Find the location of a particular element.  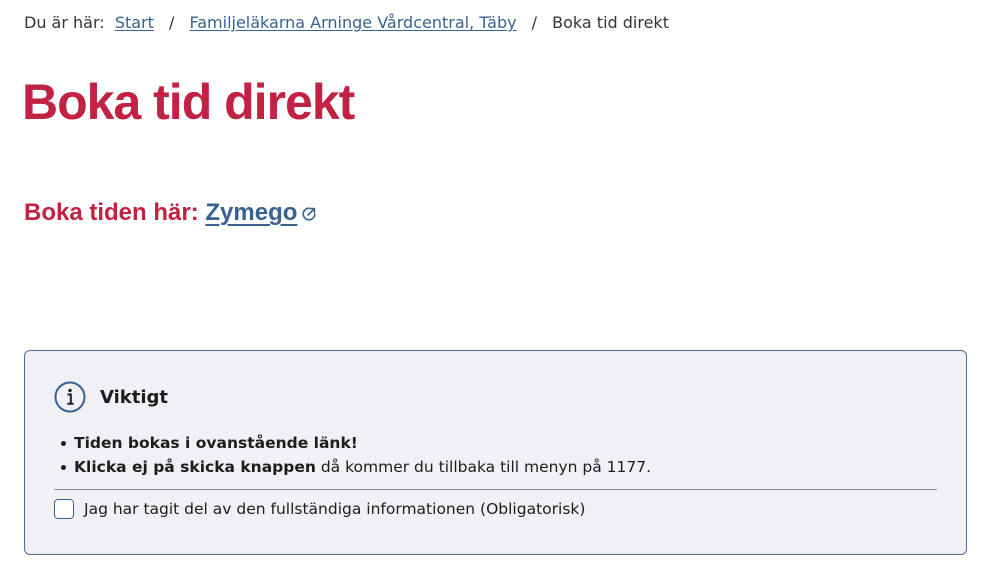

breadcrumb-current: Boka tid direkt is located at coordinates (610, 22).